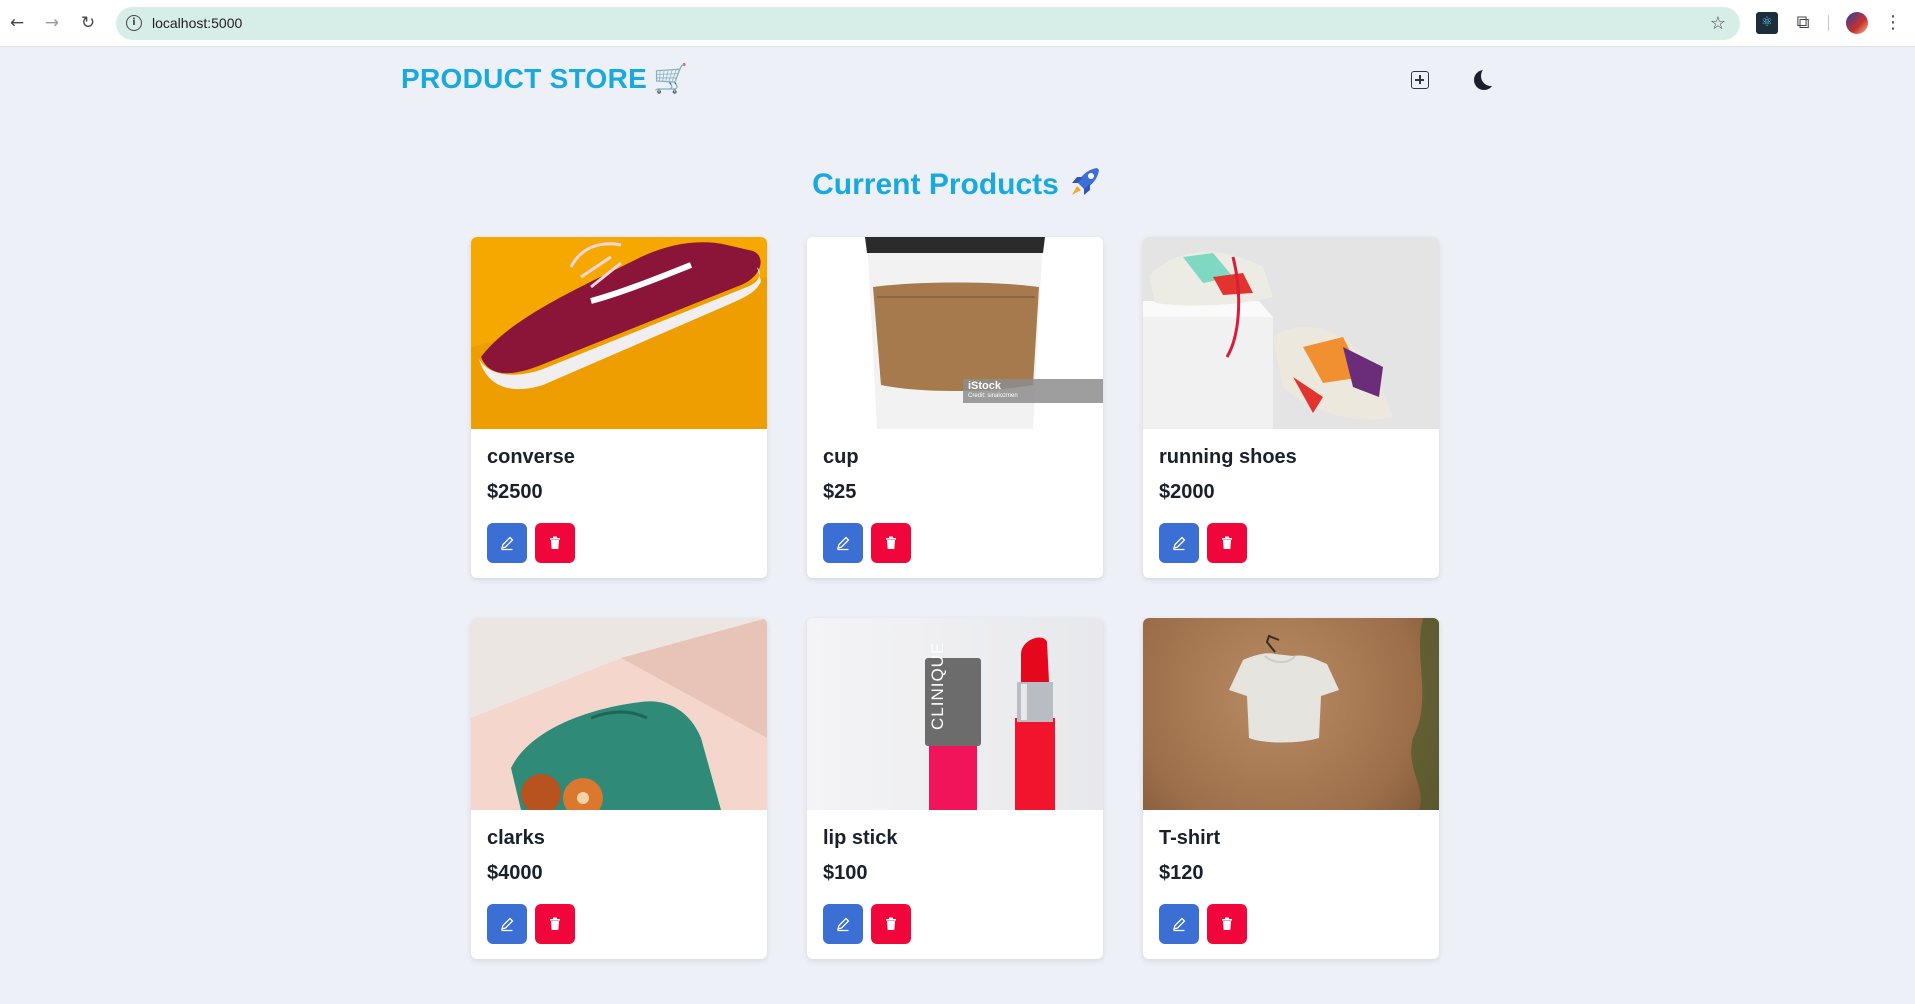 The height and width of the screenshot is (1004, 1915). I want to click on product-image-converse, so click(619, 333).